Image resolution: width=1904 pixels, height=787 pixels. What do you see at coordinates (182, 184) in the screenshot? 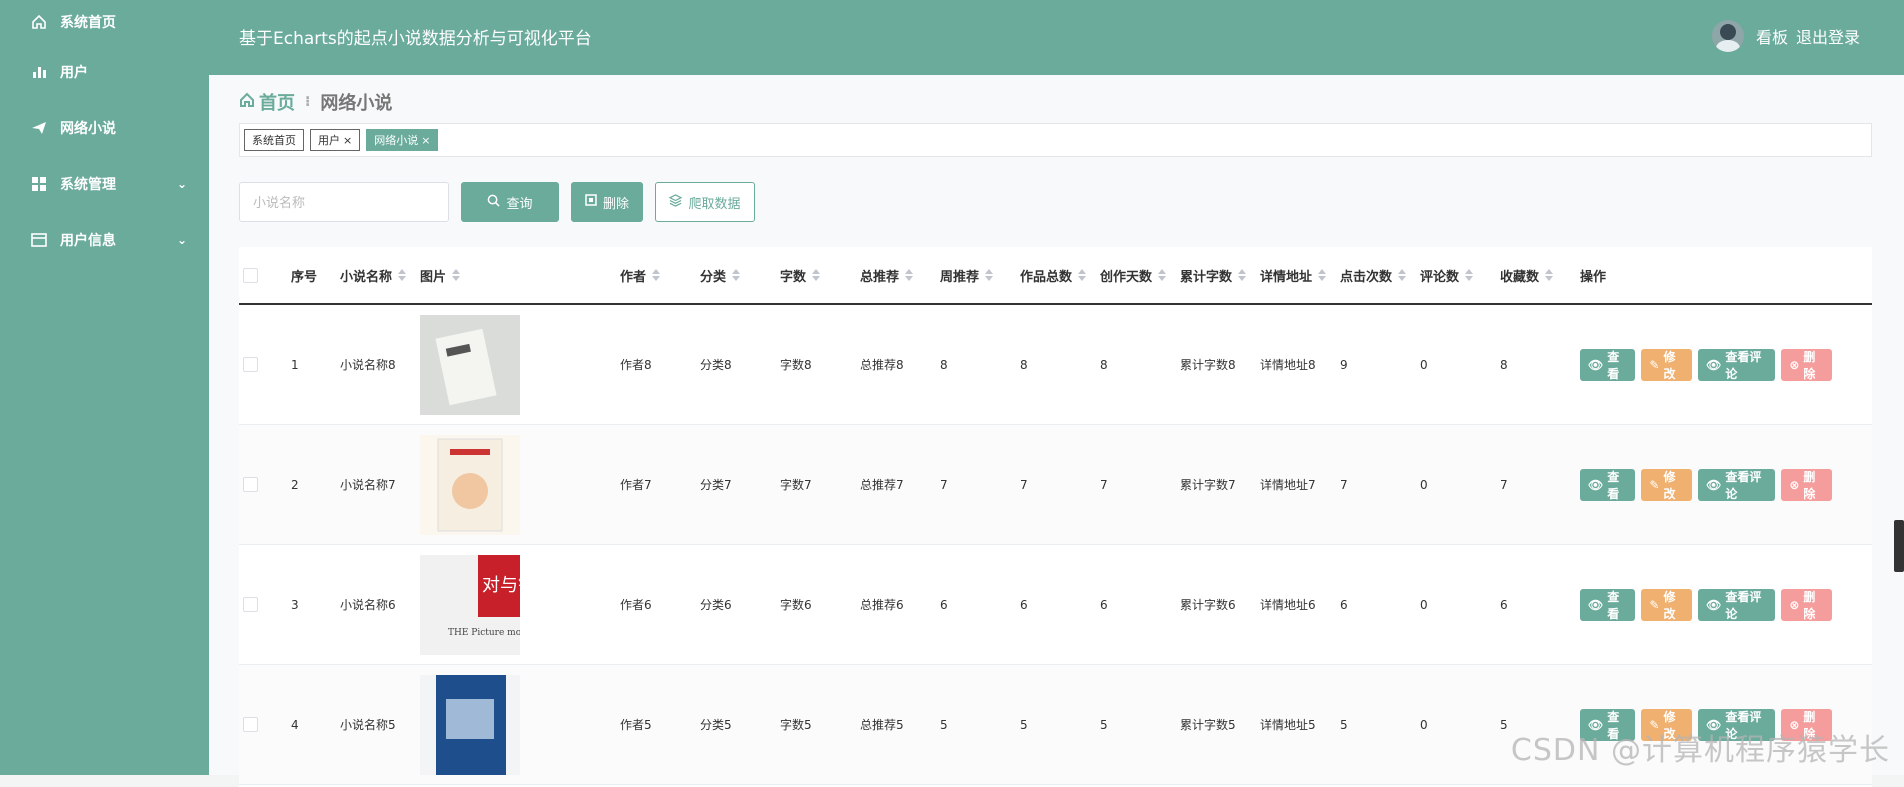
I see `chevron-down-icon: ⌄` at bounding box center [182, 184].